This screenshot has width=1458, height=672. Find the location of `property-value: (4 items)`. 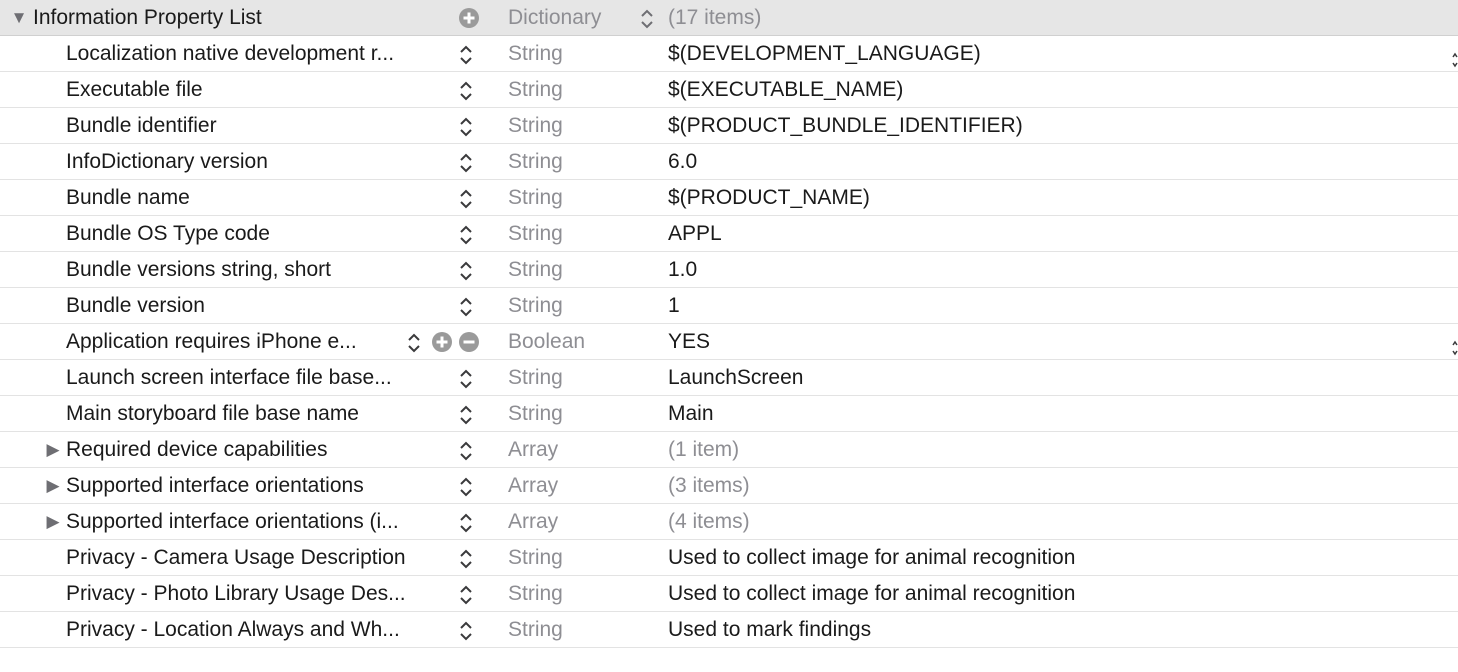

property-value: (4 items) is located at coordinates (1048, 521).